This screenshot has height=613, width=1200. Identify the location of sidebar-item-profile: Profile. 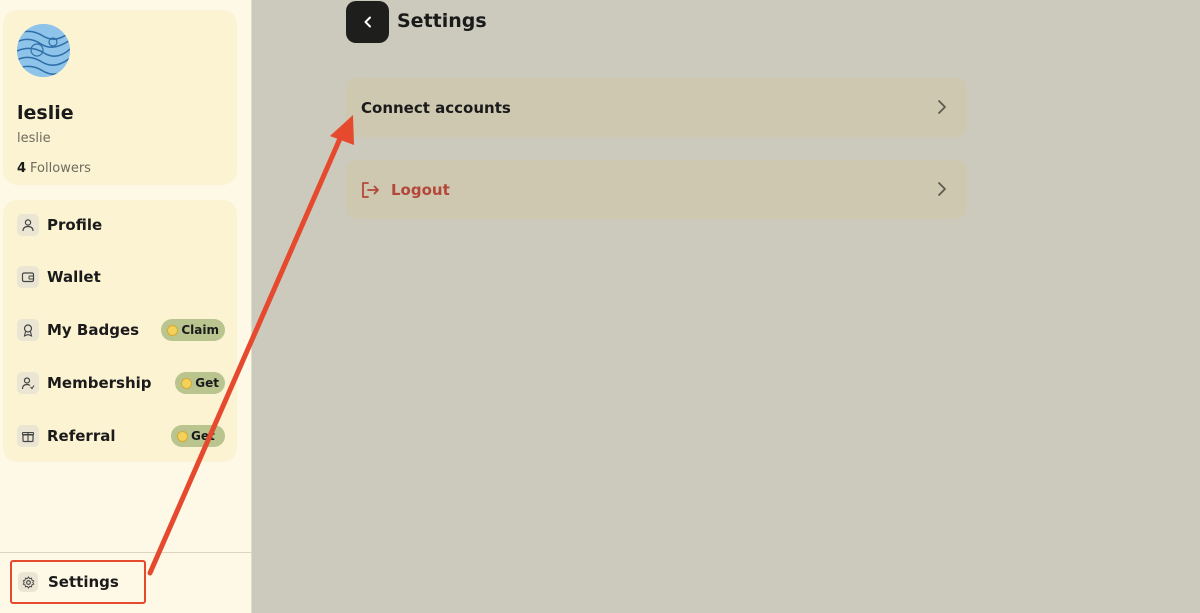
(122, 225).